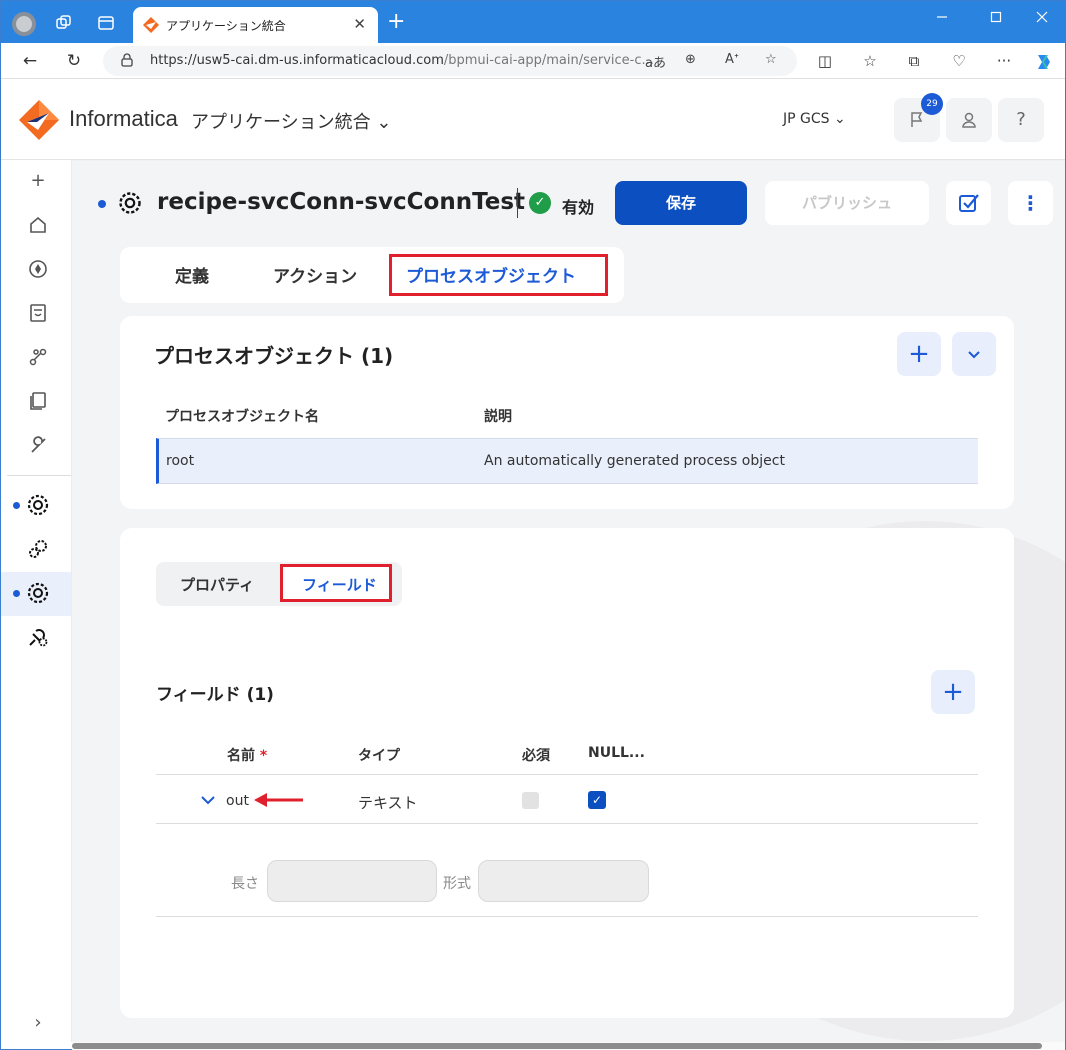 This screenshot has width=1066, height=1050. What do you see at coordinates (102, 204) in the screenshot?
I see `unsaved-indicator` at bounding box center [102, 204].